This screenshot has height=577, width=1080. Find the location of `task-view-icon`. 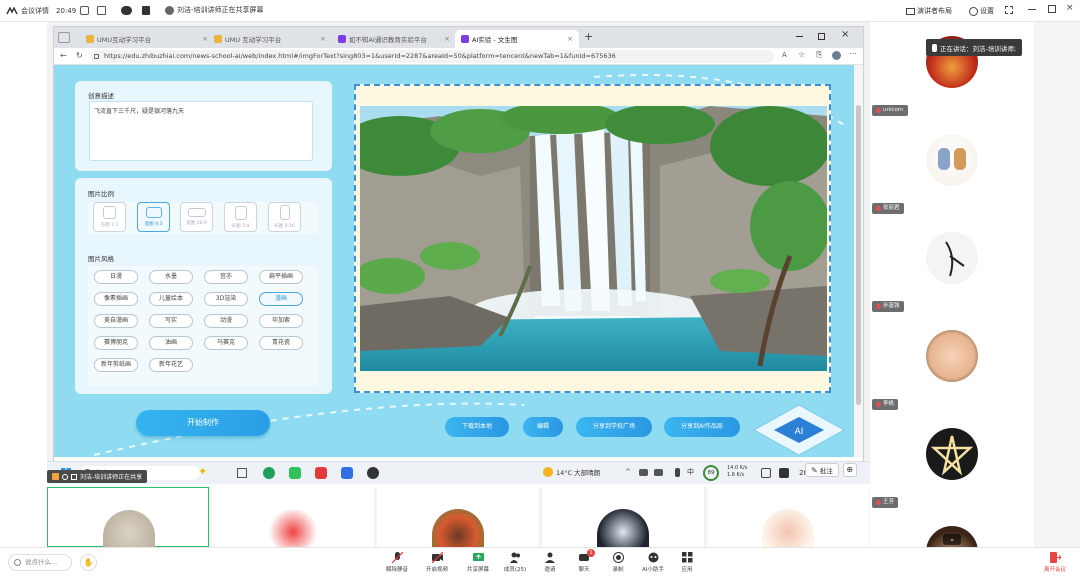

task-view-icon is located at coordinates (242, 473).